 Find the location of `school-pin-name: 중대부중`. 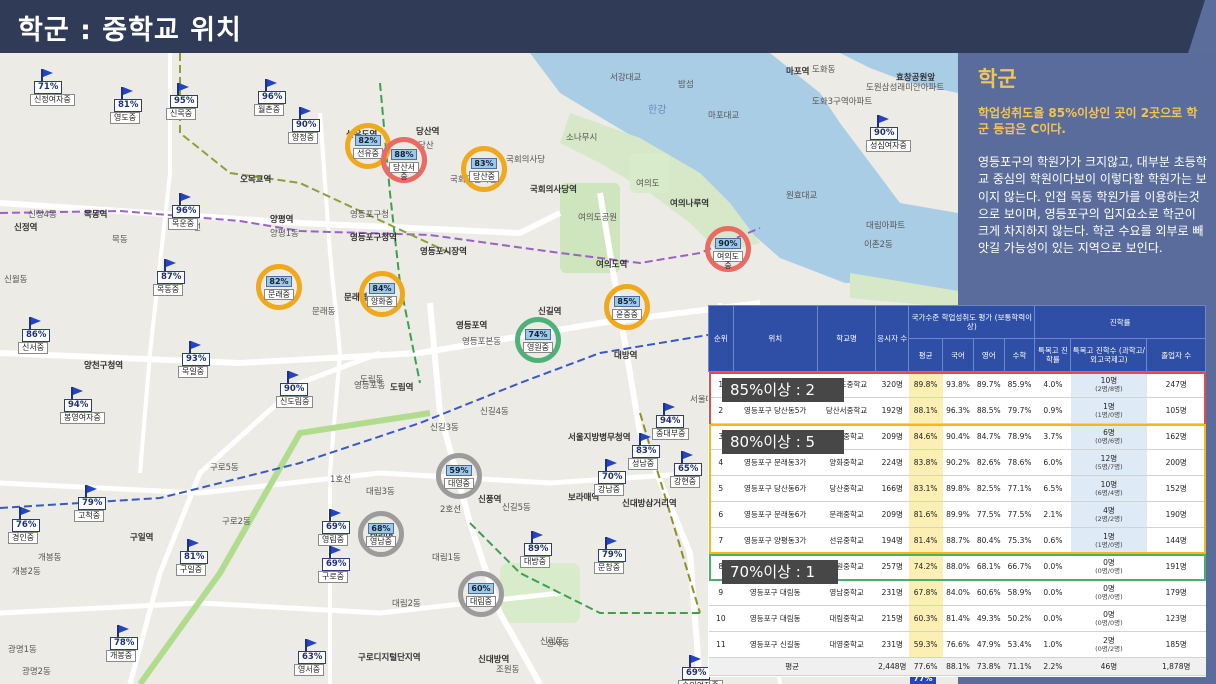

school-pin-name: 중대부중 is located at coordinates (671, 434).